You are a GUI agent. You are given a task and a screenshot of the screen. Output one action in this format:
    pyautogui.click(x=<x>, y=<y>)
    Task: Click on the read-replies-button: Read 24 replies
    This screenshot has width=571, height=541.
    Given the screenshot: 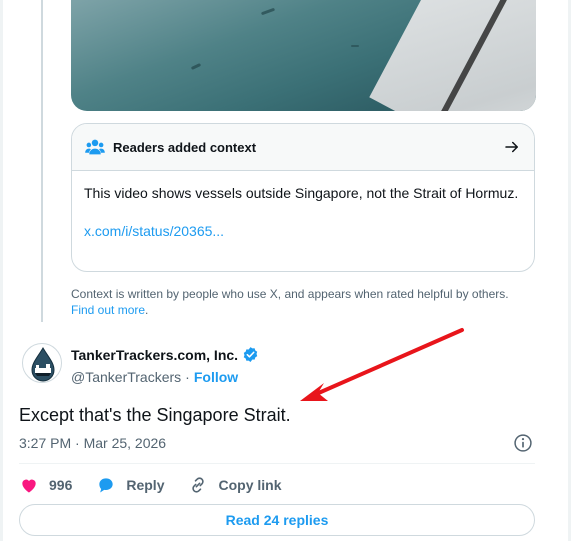 What is the action you would take?
    pyautogui.click(x=277, y=520)
    